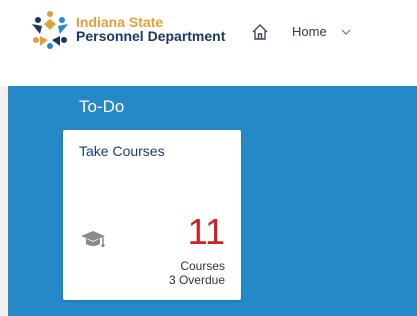  Describe the element at coordinates (122, 151) in the screenshot. I see `tile-title: Take Courses` at that location.